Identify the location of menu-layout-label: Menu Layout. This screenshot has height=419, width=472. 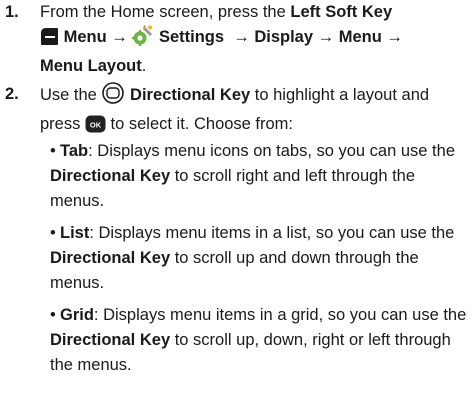
(91, 66).